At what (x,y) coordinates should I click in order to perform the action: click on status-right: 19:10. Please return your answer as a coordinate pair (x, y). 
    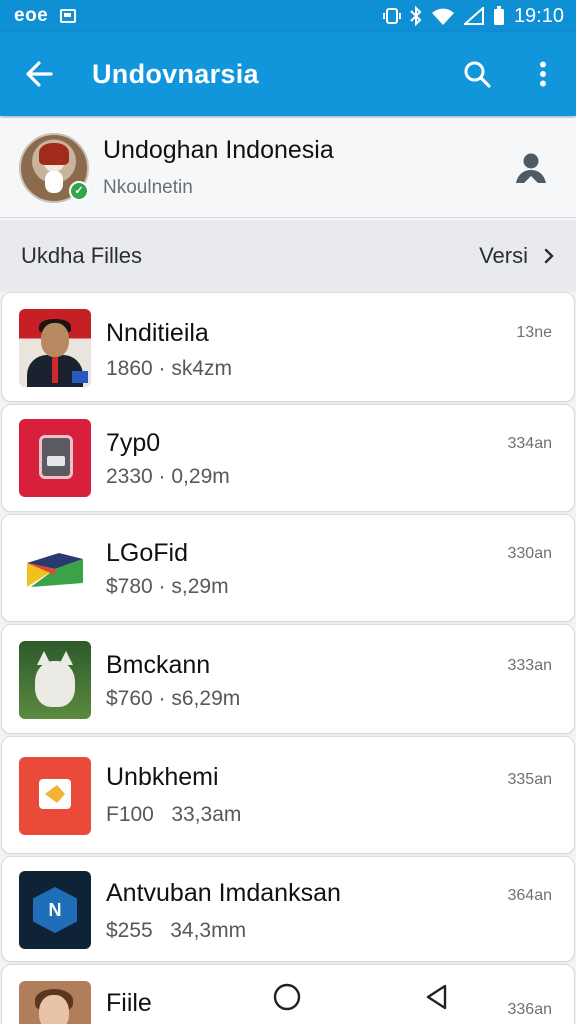
    Looking at the image, I should click on (473, 16).